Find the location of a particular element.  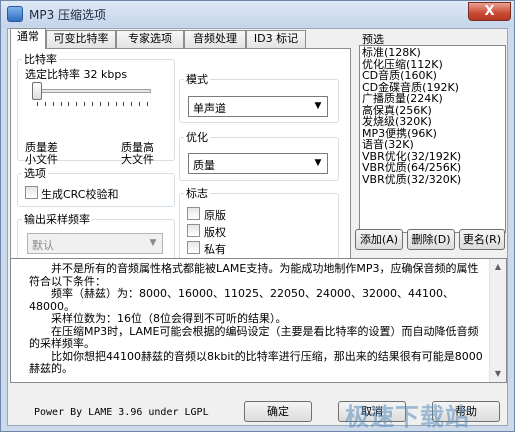

ok-button: 确定 is located at coordinates (278, 411).